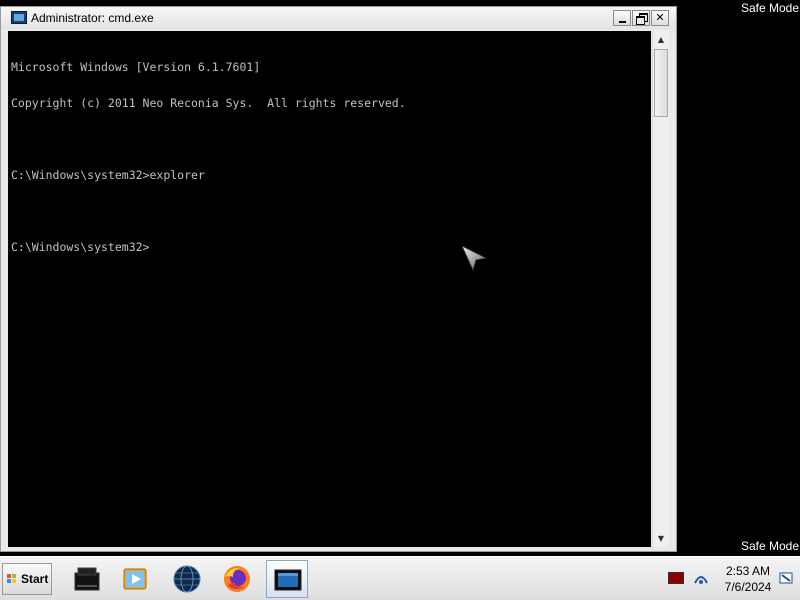 This screenshot has width=800, height=600. What do you see at coordinates (400, 578) in the screenshot?
I see `taskbar: Start 2:53 AM 7/6/2024` at bounding box center [400, 578].